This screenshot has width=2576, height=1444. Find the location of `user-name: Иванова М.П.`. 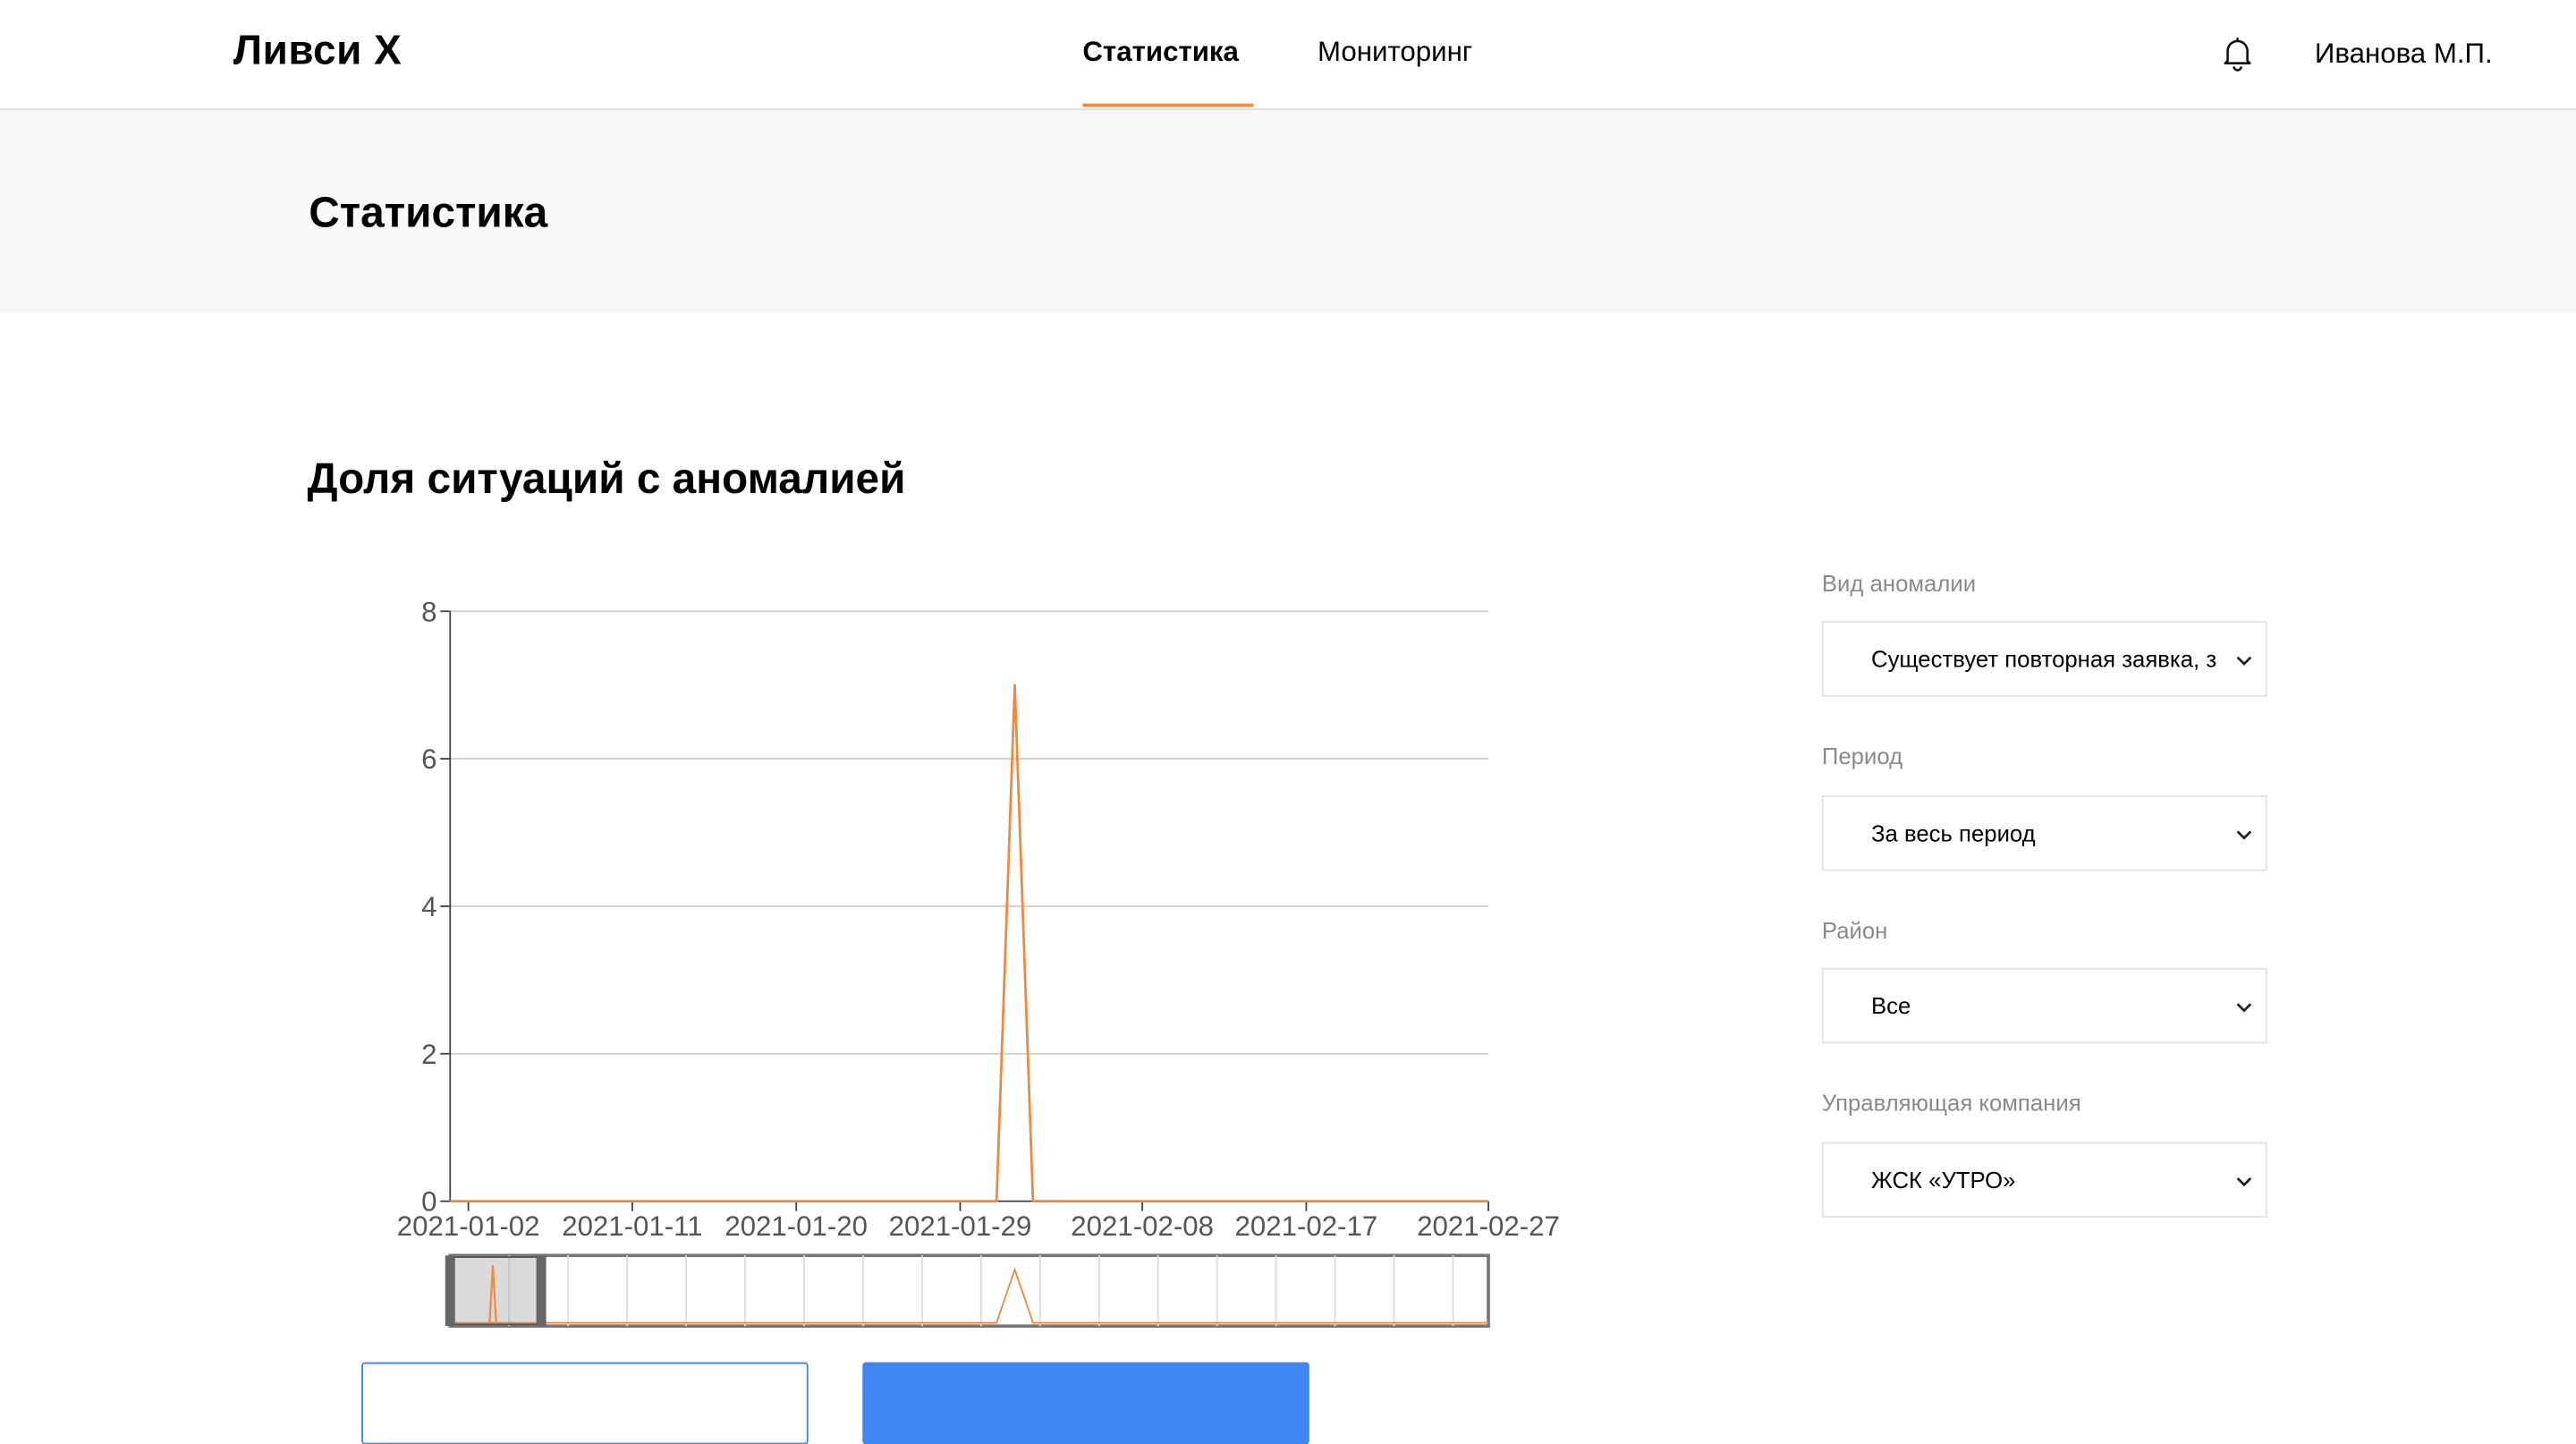

user-name: Иванова М.П. is located at coordinates (2404, 54).